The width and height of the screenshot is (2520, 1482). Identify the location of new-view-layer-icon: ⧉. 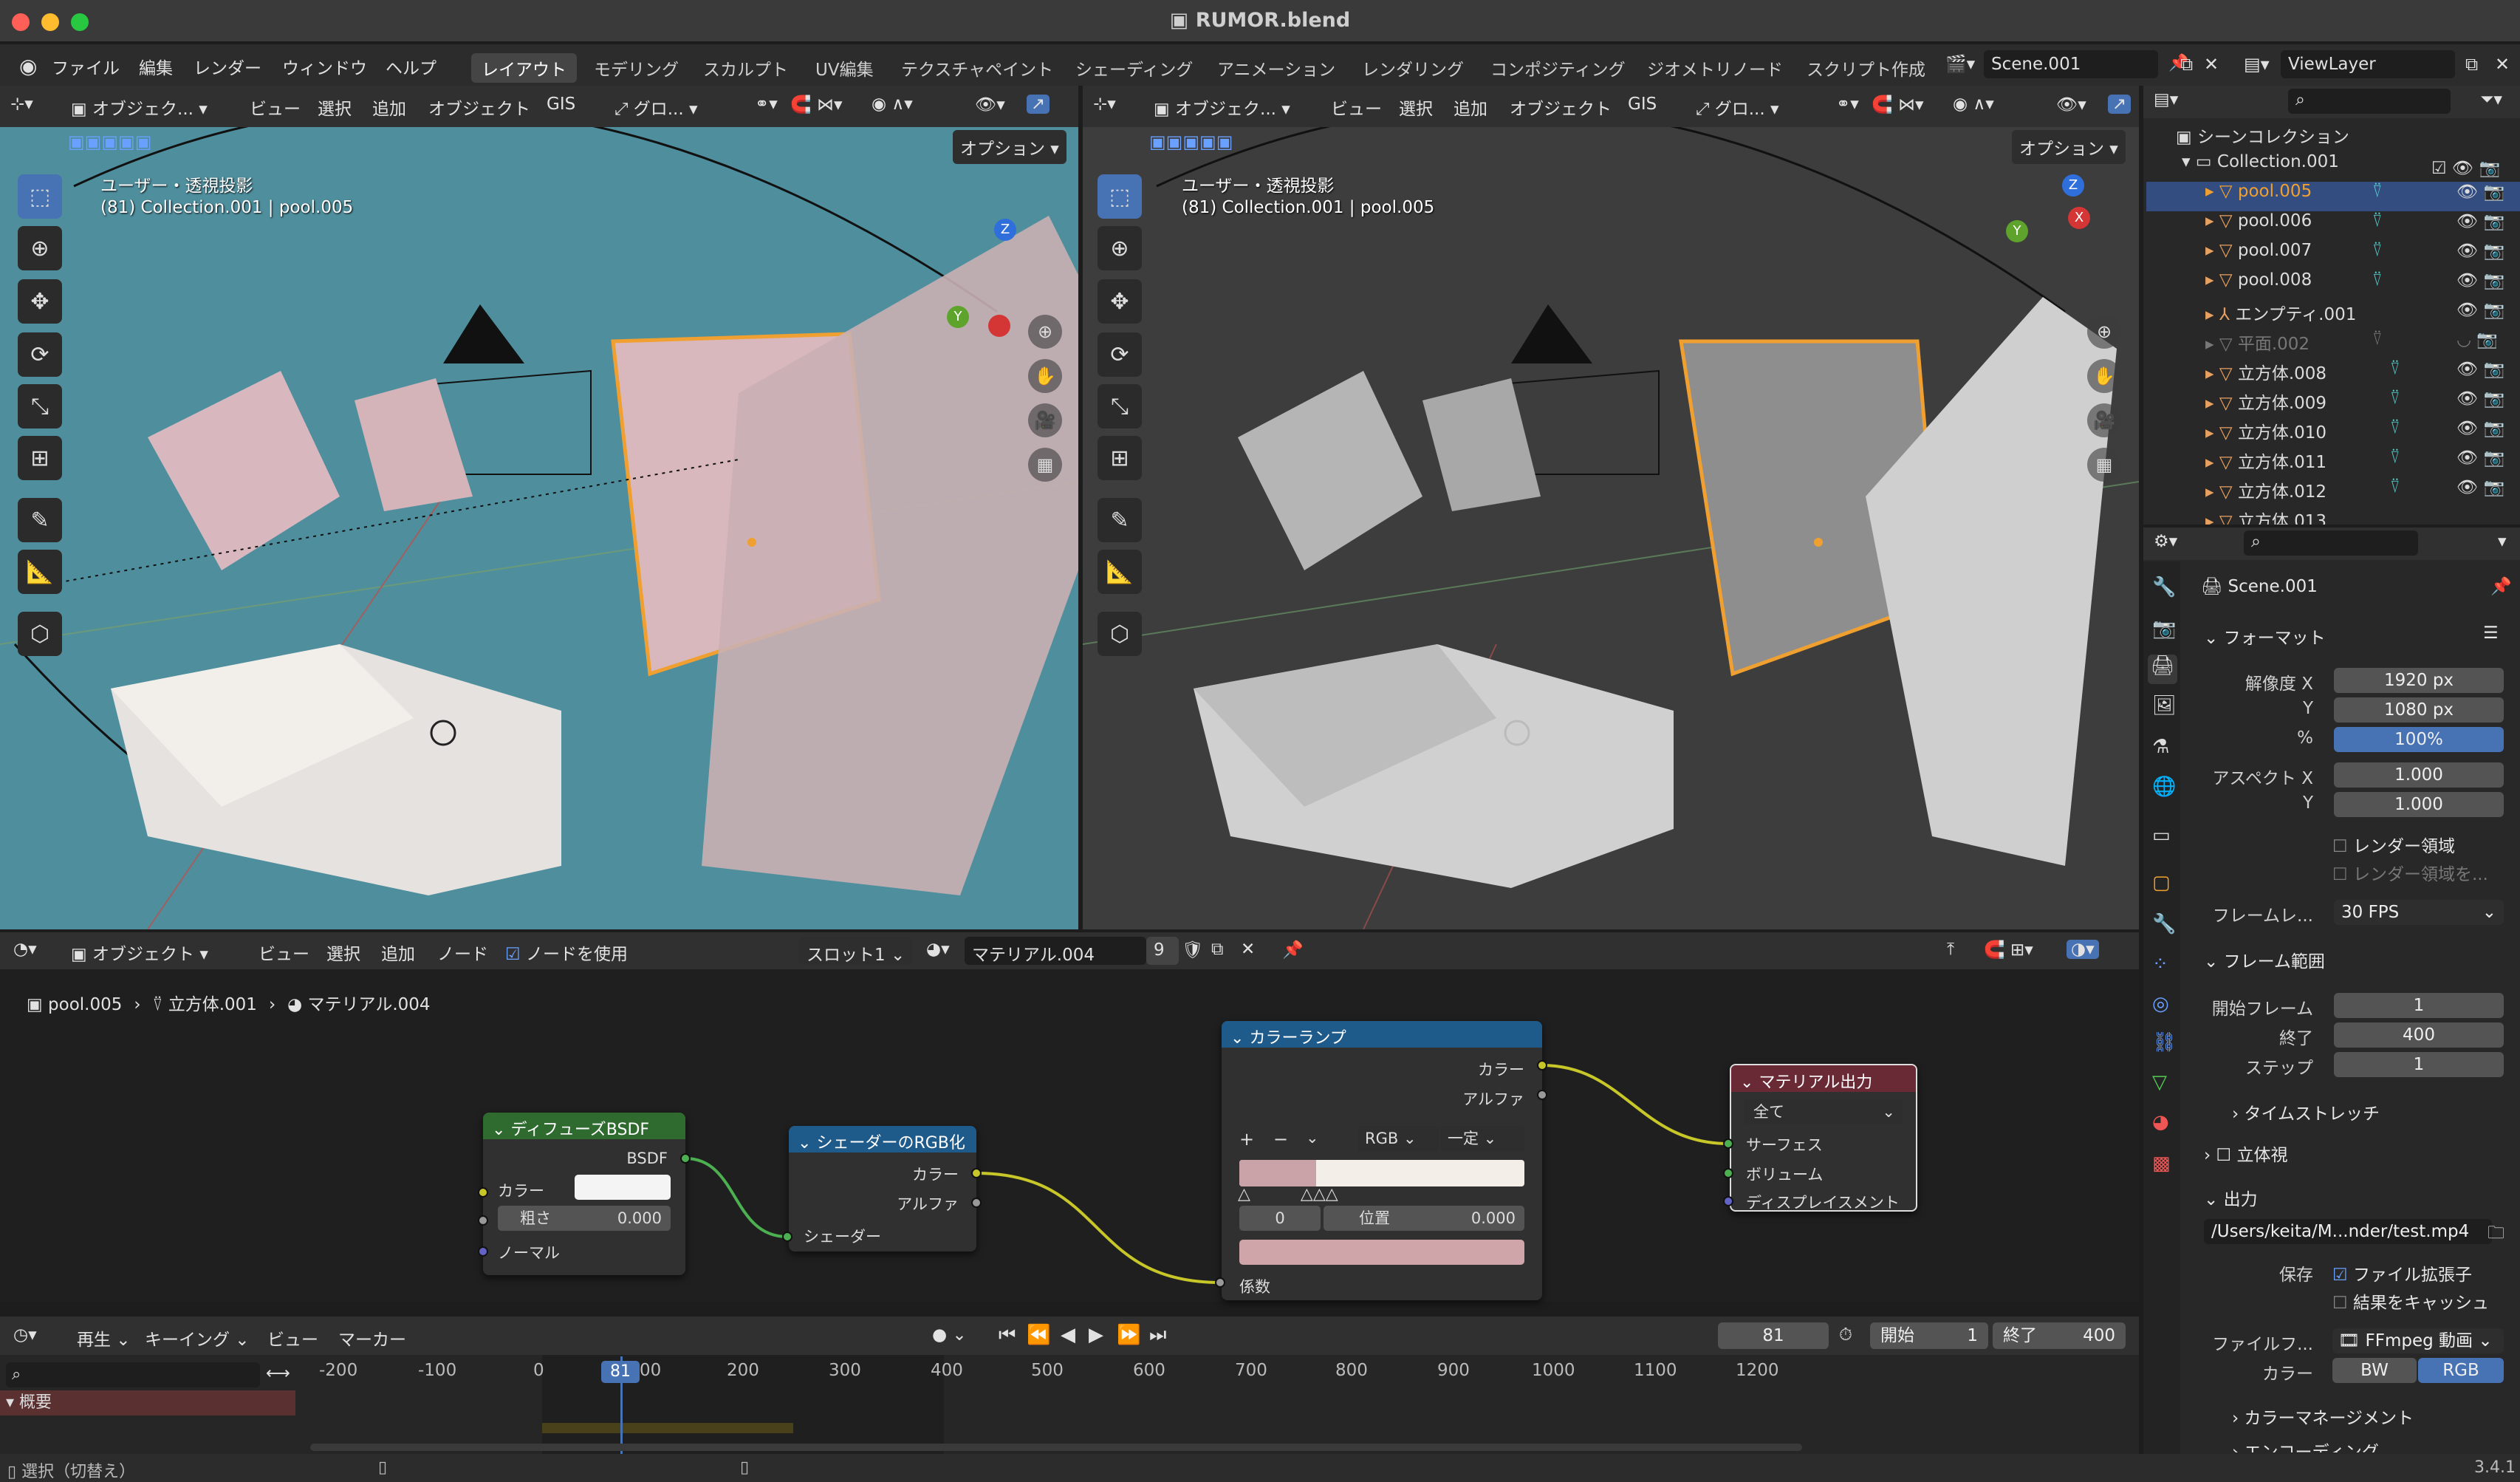
(2471, 64).